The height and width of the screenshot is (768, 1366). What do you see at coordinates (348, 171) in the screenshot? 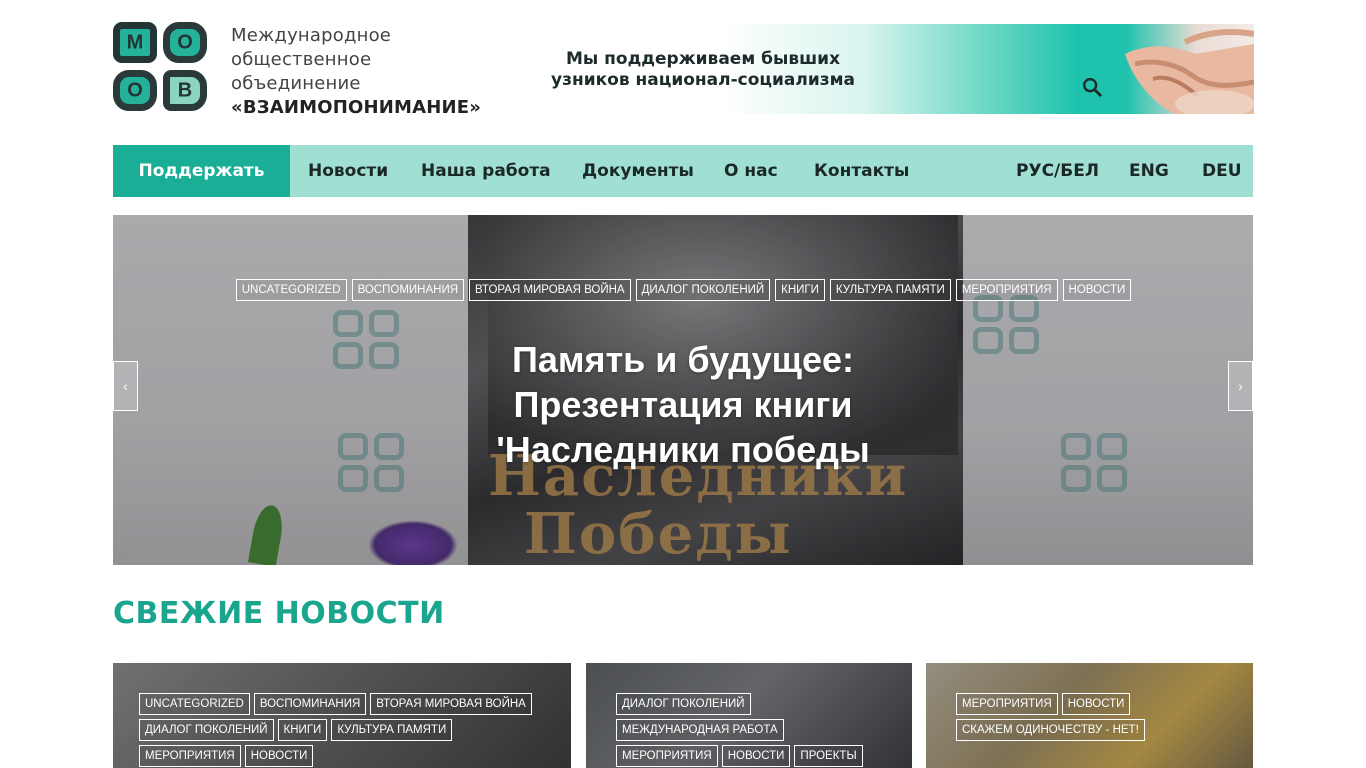
I see `nav-item-news: Новости` at bounding box center [348, 171].